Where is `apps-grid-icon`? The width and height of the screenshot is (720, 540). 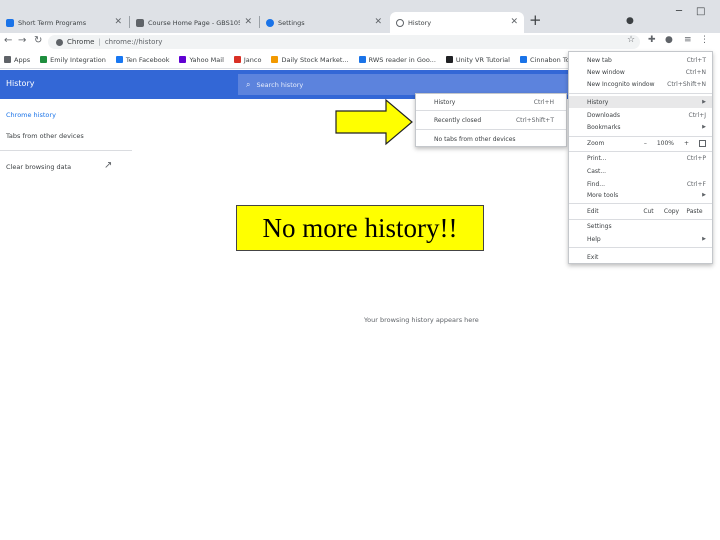
apps-grid-icon is located at coordinates (7, 59).